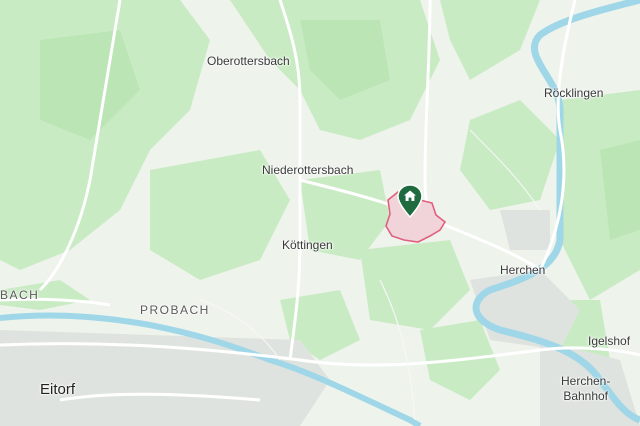 The width and height of the screenshot is (640, 426). What do you see at coordinates (609, 341) in the screenshot?
I see `place-label-igelshof: Igelshof` at bounding box center [609, 341].